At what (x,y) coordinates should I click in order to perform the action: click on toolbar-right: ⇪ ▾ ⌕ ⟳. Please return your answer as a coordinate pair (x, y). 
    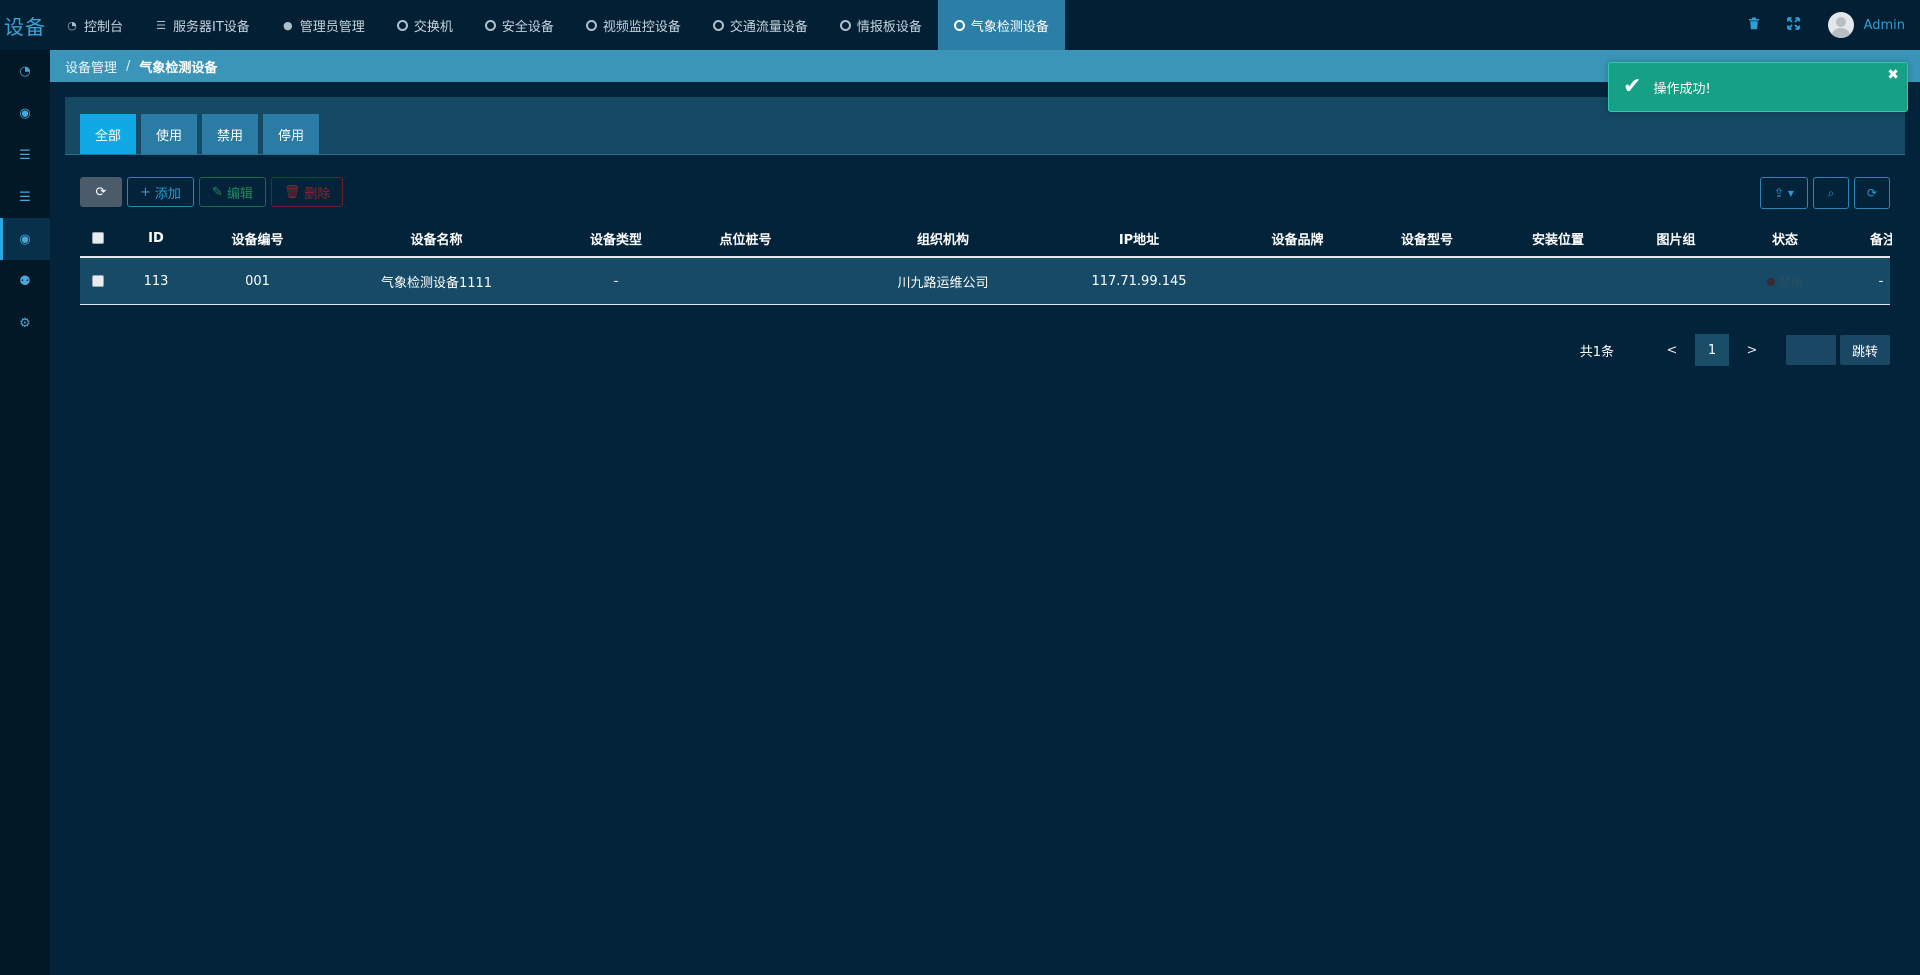
    Looking at the image, I should click on (1825, 193).